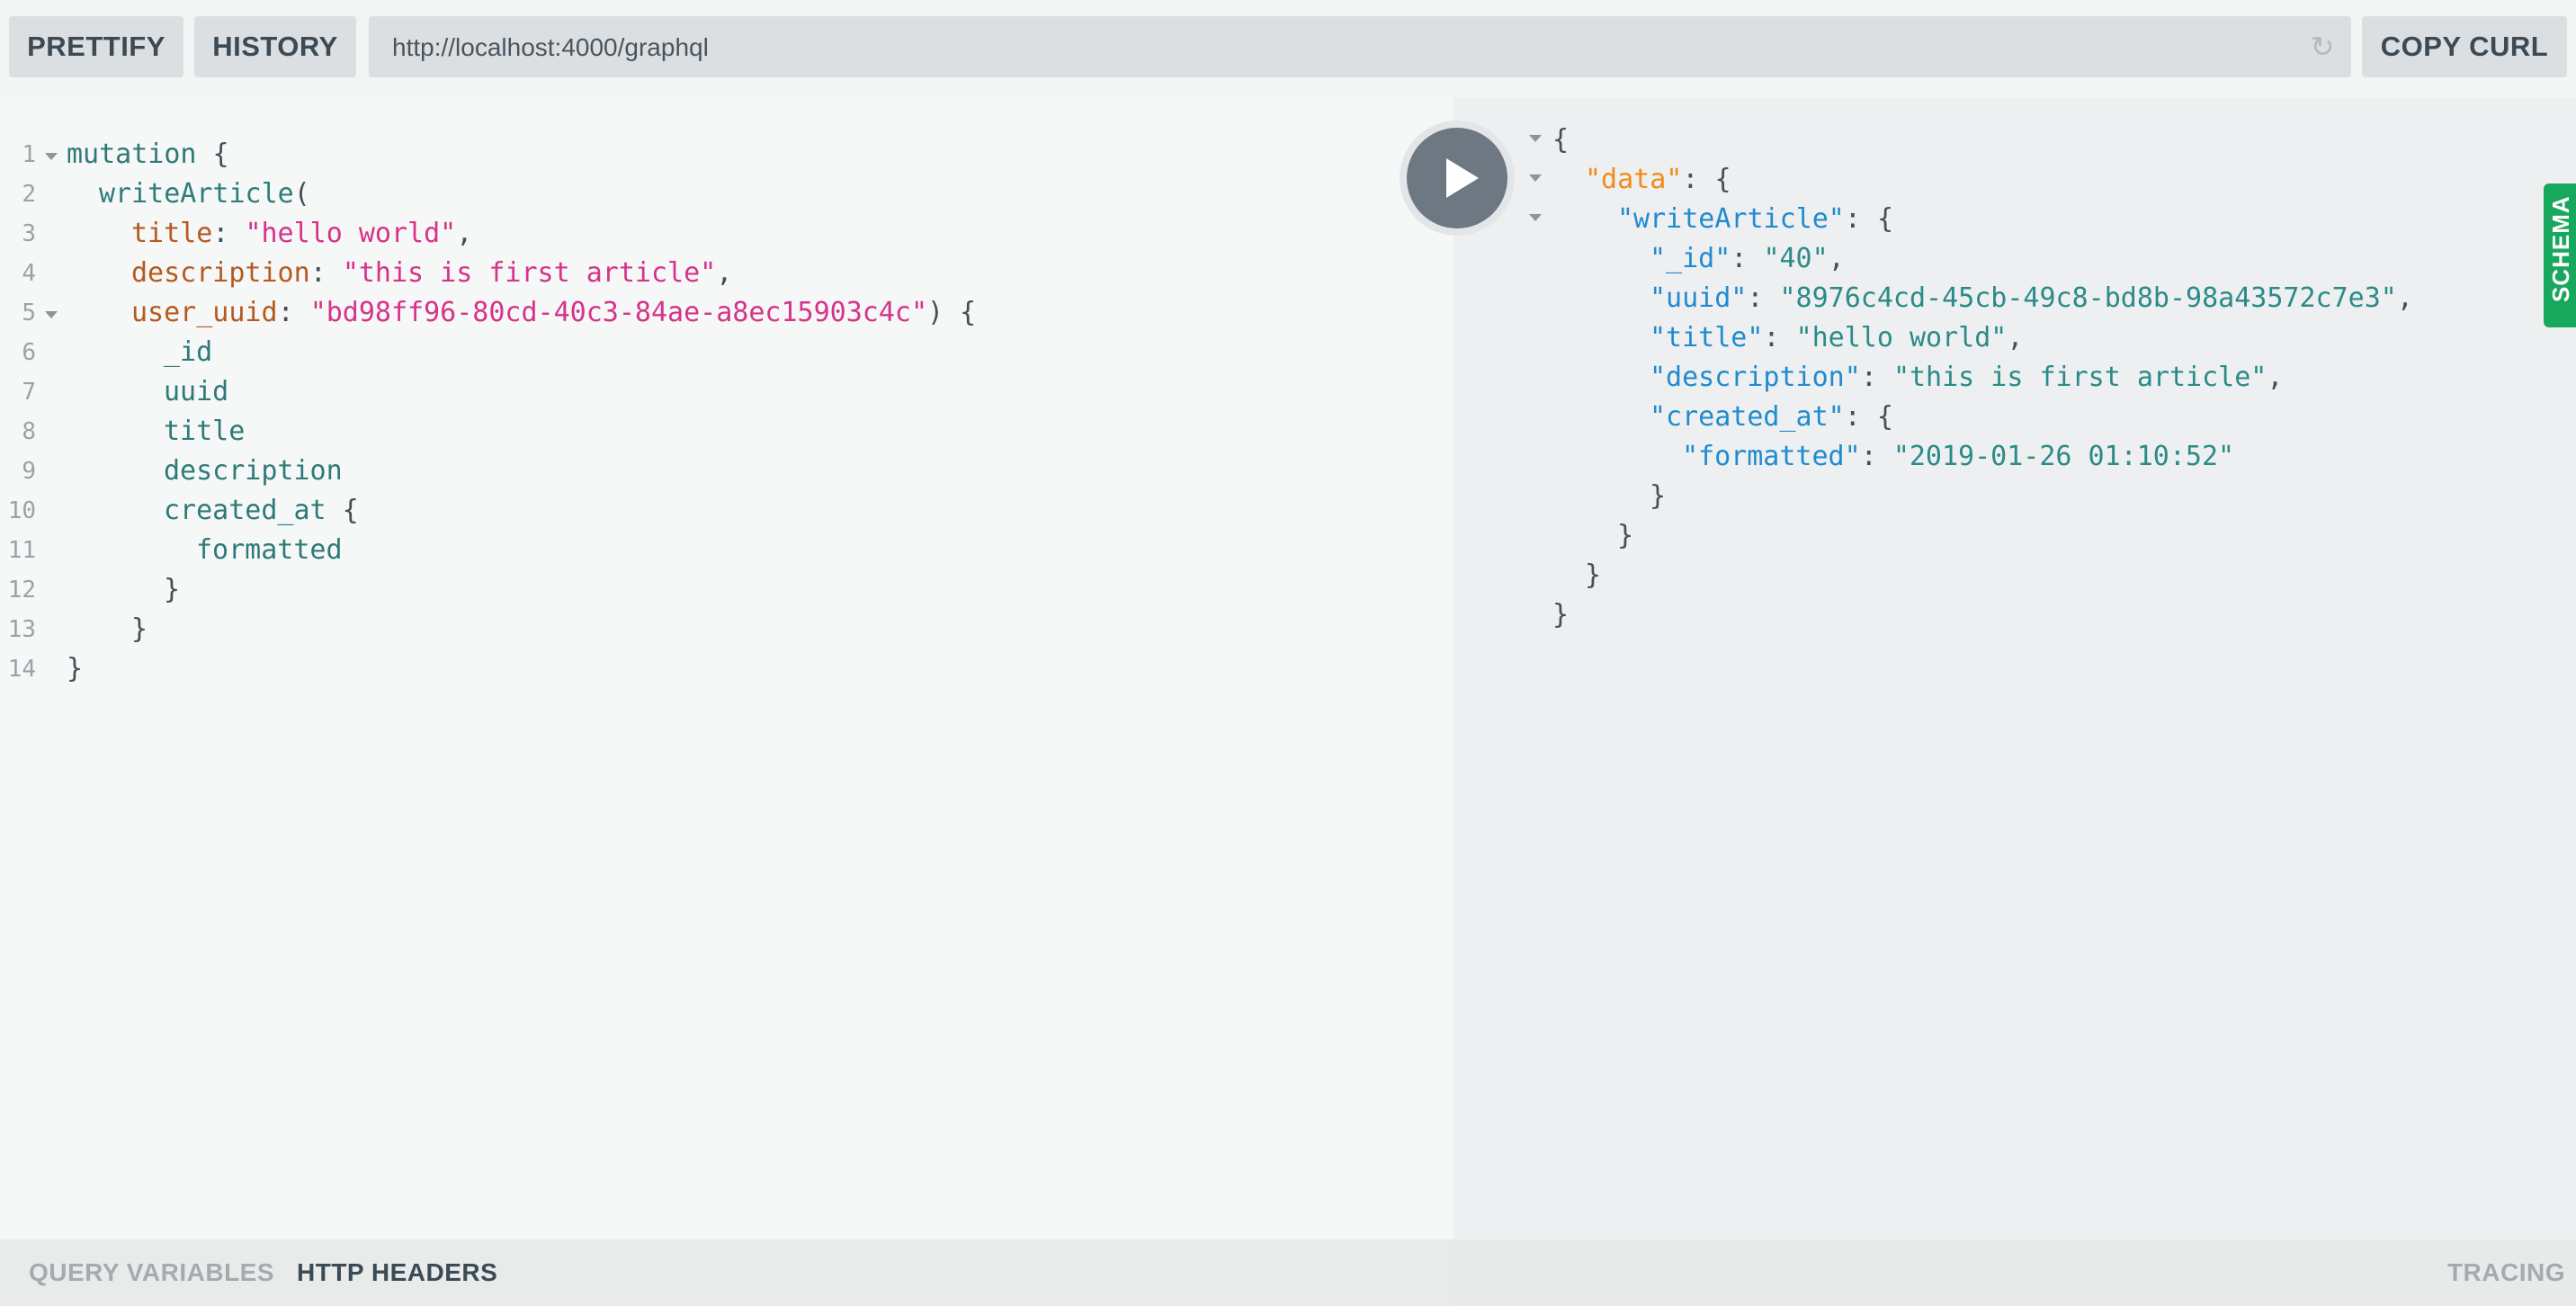 The height and width of the screenshot is (1306, 2576). What do you see at coordinates (1771, 417) in the screenshot?
I see `json-line: "created_at": {` at bounding box center [1771, 417].